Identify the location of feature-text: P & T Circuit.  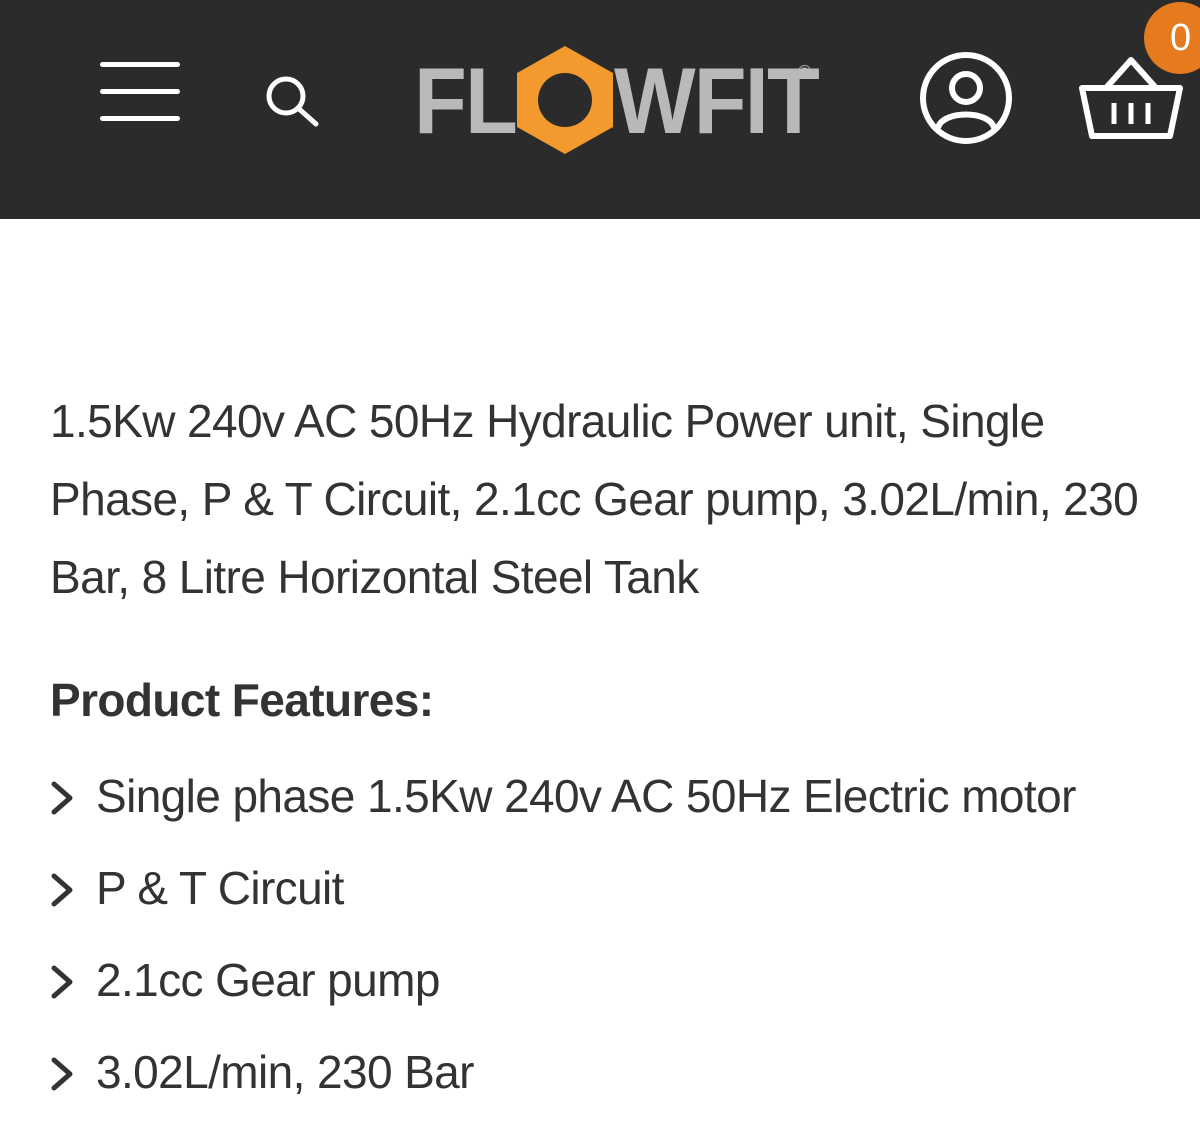
(220, 888).